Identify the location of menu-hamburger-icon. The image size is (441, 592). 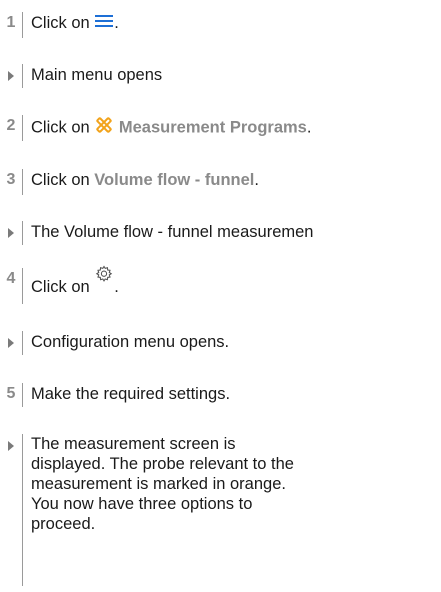
(104, 24).